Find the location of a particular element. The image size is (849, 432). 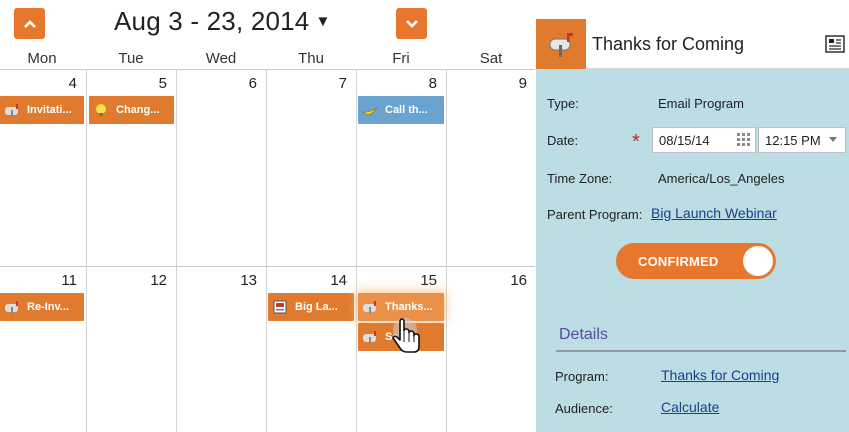

day-number: 7 is located at coordinates (342, 83).